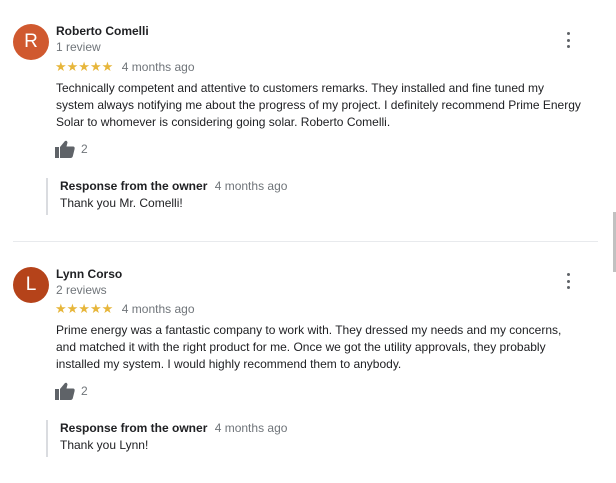 Image resolution: width=616 pixels, height=483 pixels. What do you see at coordinates (81, 290) in the screenshot?
I see `reviewer-review-count: 2 reviews` at bounding box center [81, 290].